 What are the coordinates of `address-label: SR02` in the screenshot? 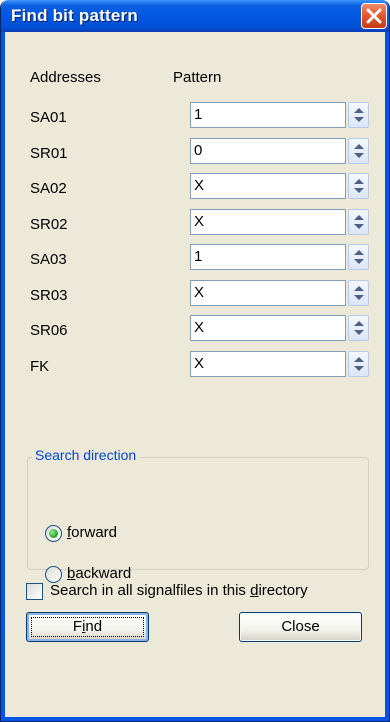 It's located at (49, 224).